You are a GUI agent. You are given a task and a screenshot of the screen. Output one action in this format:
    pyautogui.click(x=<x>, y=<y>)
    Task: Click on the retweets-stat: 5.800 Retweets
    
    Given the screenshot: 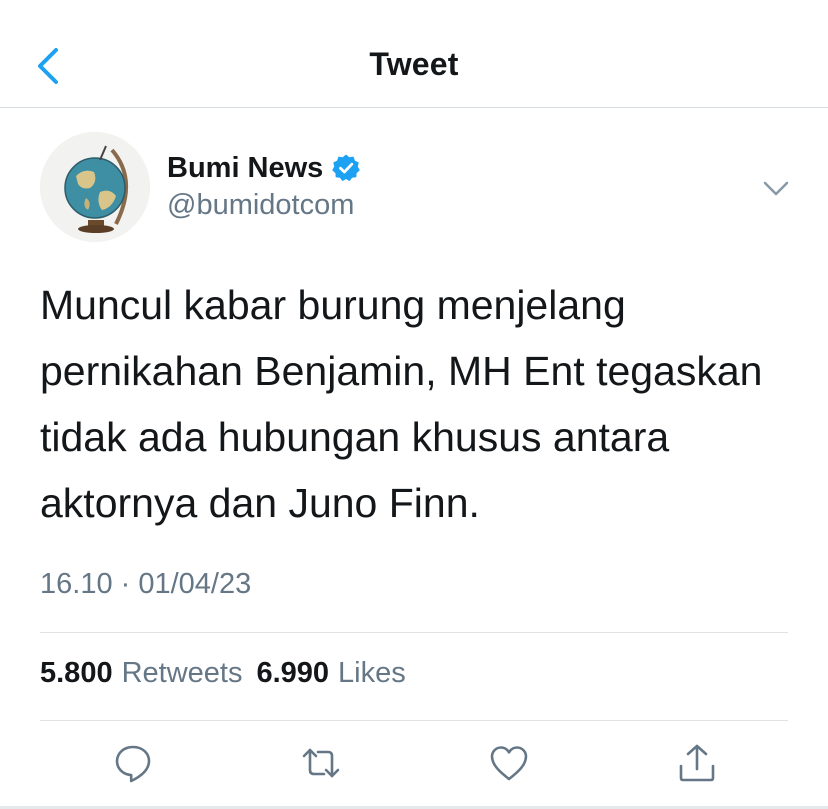 What is the action you would take?
    pyautogui.click(x=141, y=673)
    